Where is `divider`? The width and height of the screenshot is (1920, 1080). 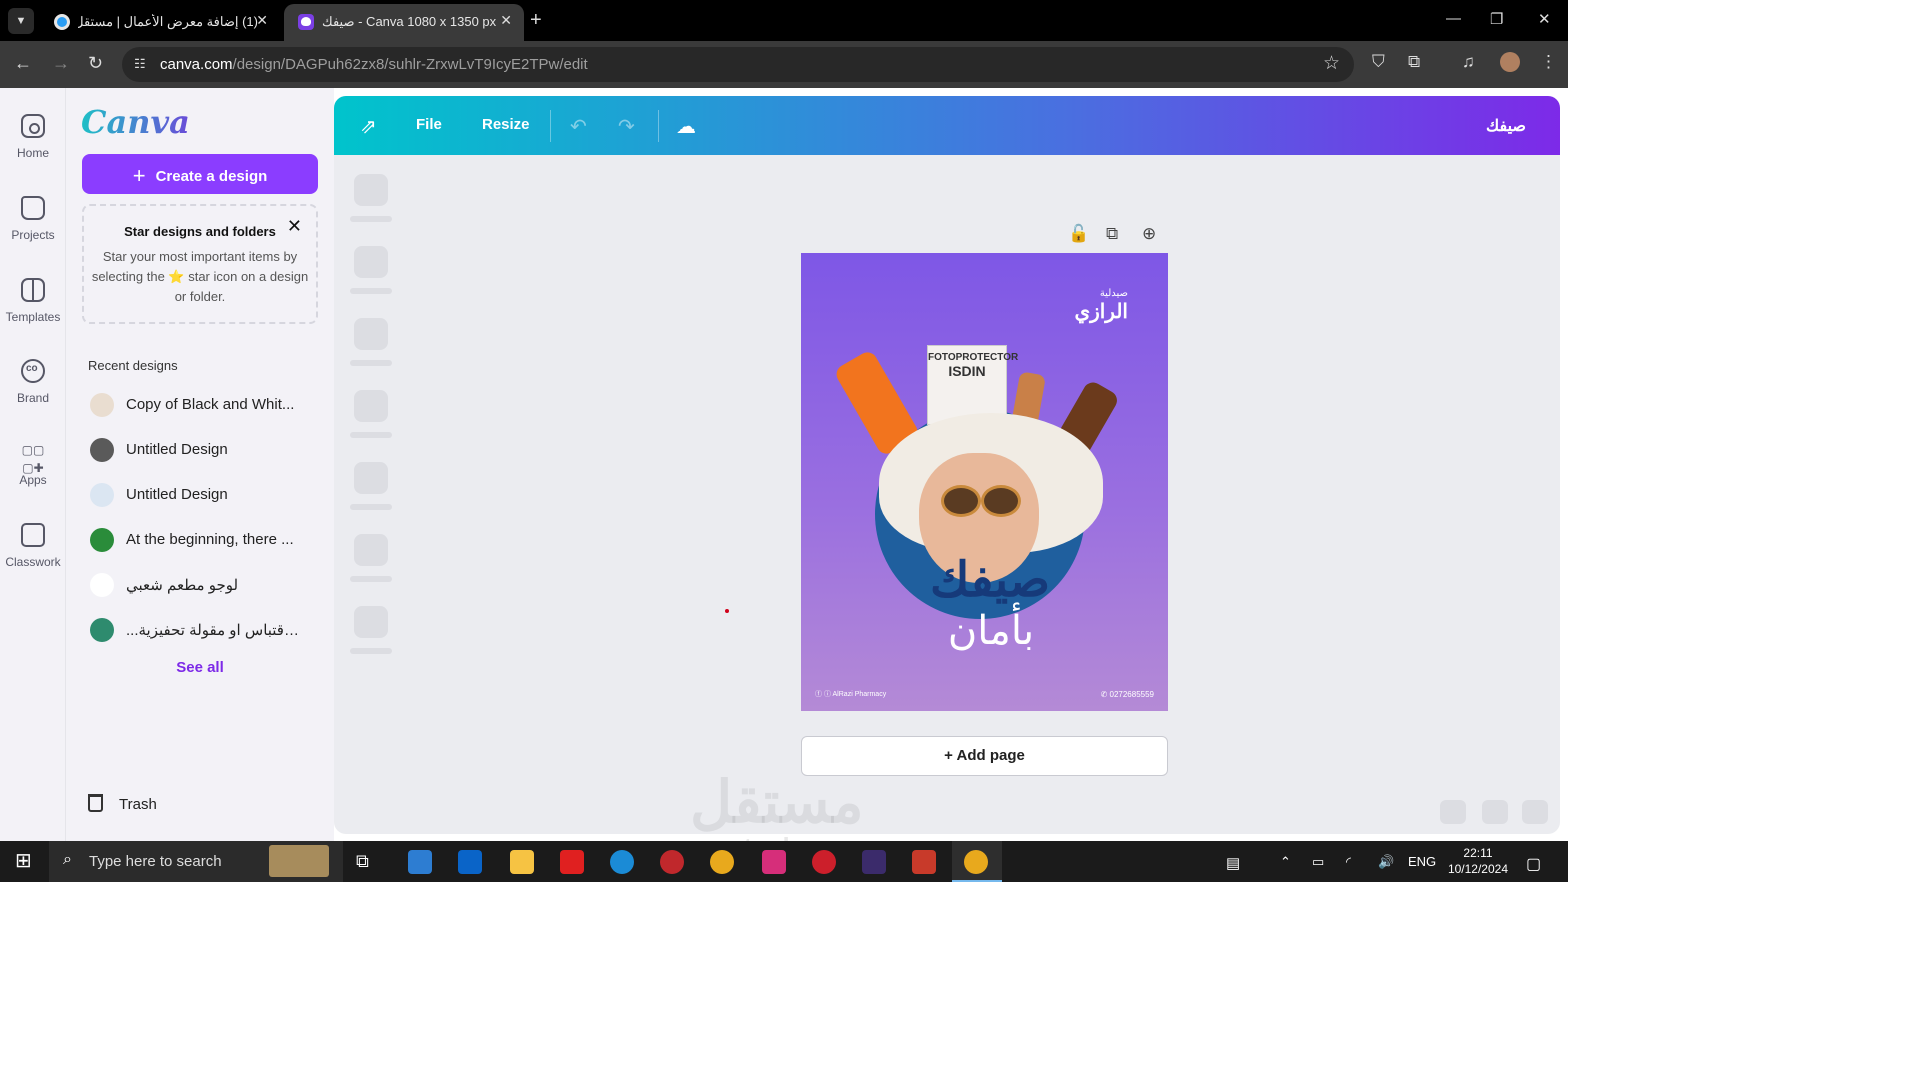
divider is located at coordinates (658, 126).